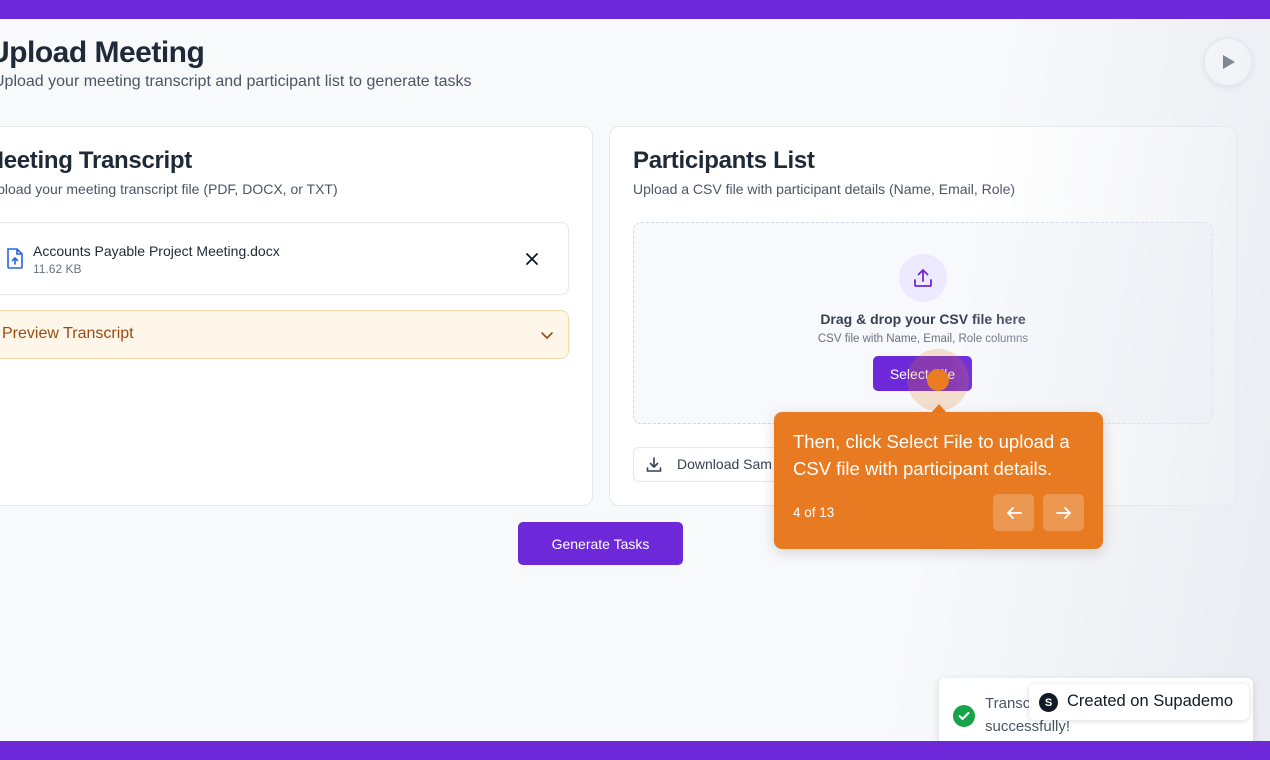 The width and height of the screenshot is (1270, 760). I want to click on arrow-right-icon, so click(1063, 512).